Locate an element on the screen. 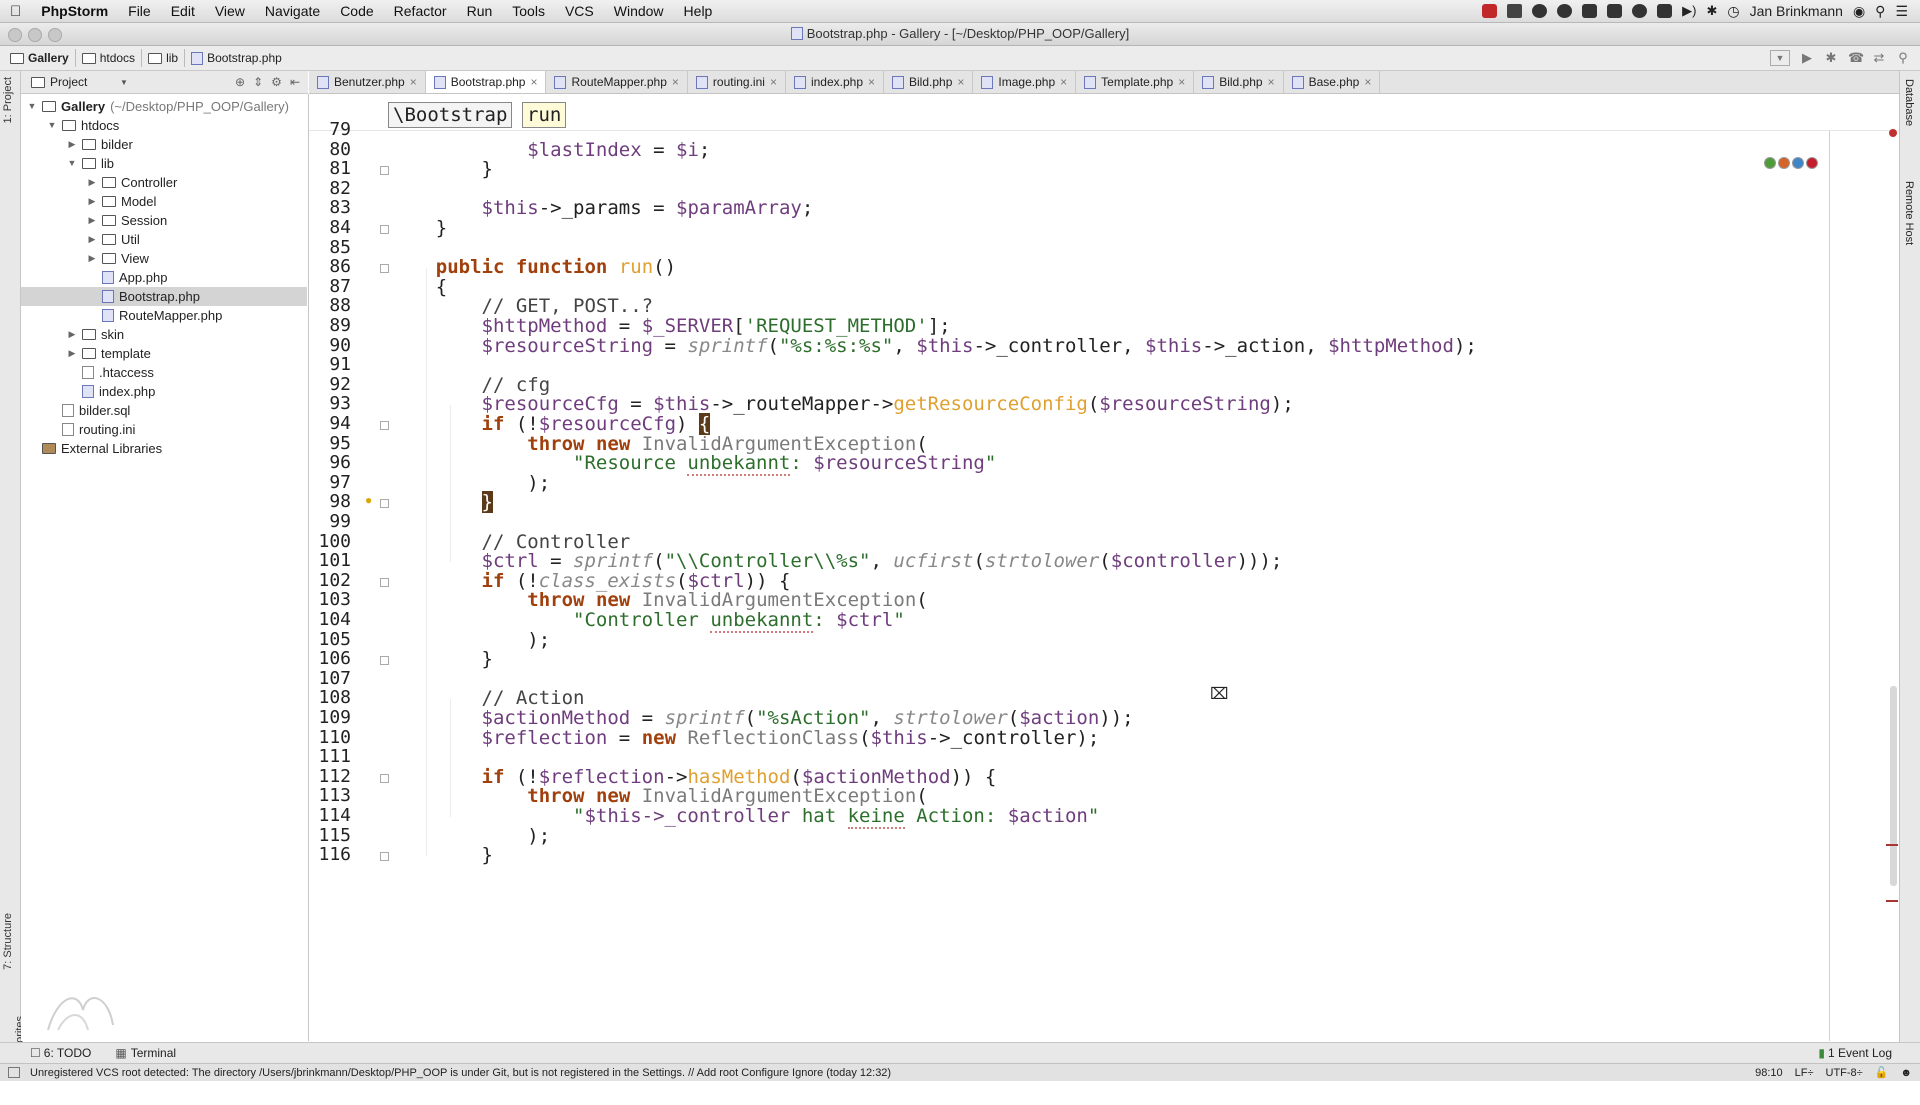  nav-crumb-lib: lib is located at coordinates (164, 58).